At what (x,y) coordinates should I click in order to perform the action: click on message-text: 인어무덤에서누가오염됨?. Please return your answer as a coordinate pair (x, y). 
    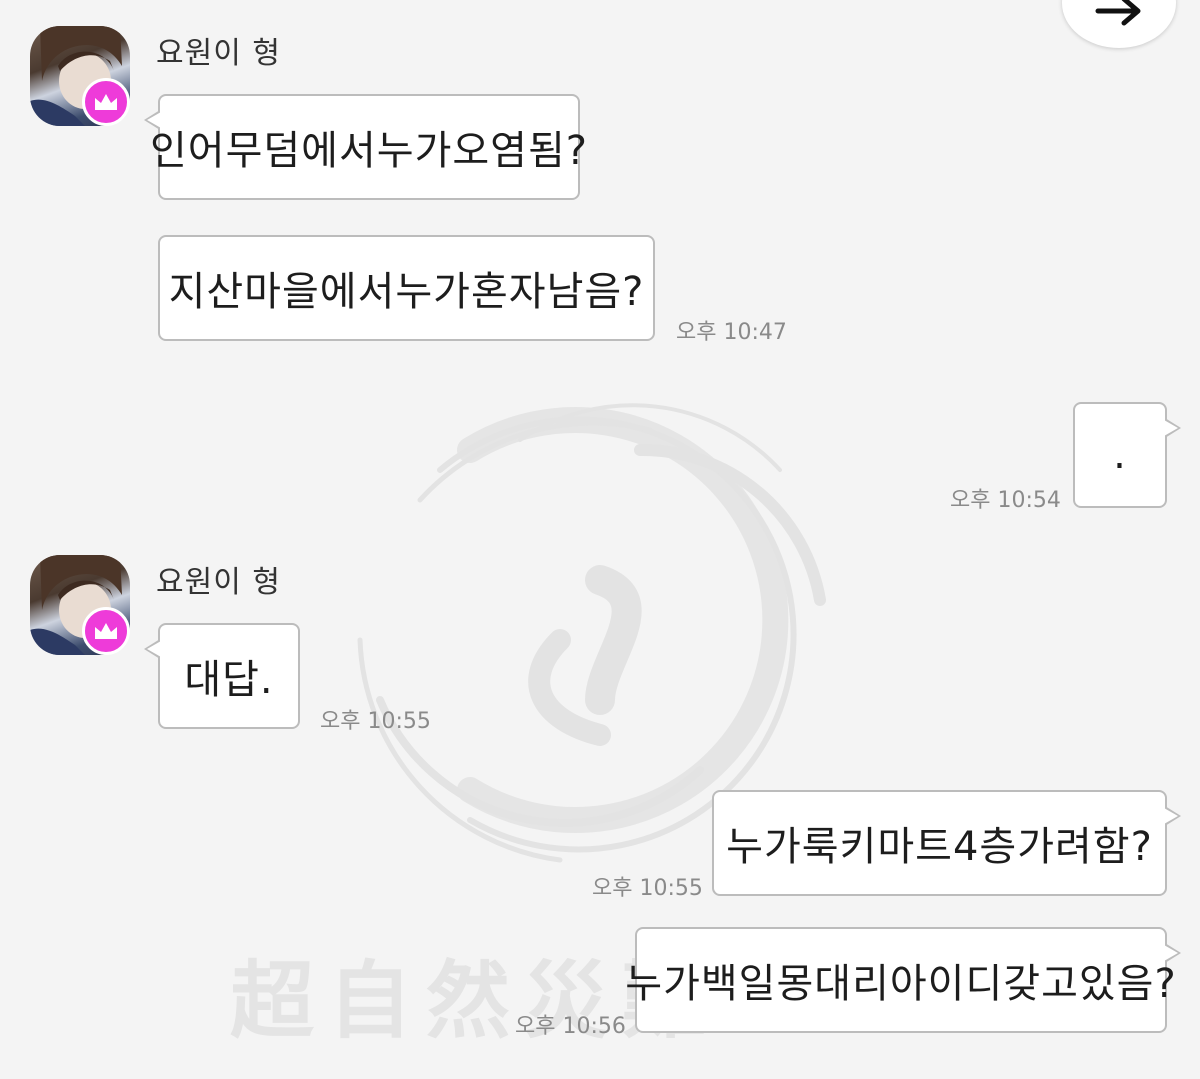
    Looking at the image, I should click on (369, 151).